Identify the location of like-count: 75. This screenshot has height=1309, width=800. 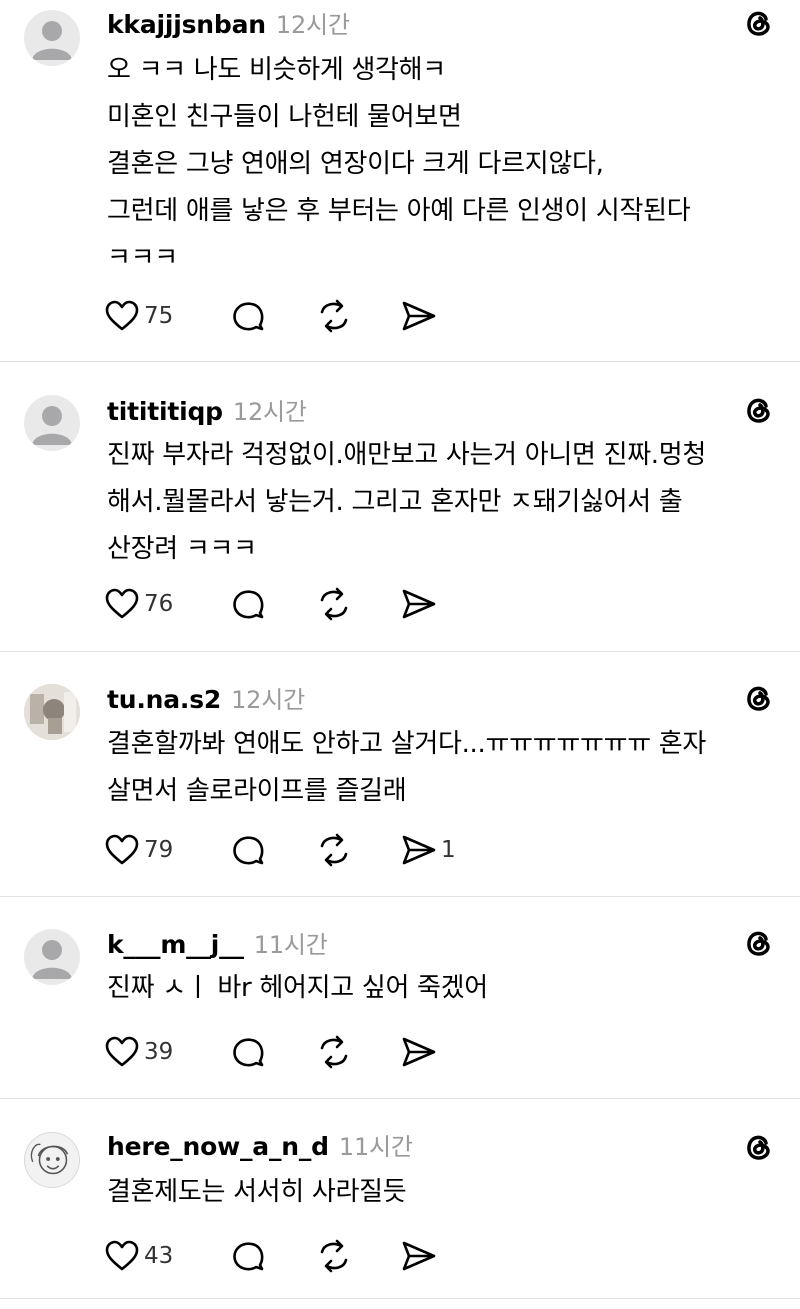
(159, 316).